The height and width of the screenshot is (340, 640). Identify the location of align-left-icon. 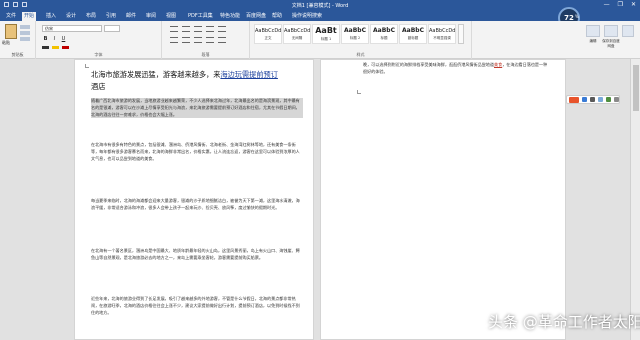
(174, 40).